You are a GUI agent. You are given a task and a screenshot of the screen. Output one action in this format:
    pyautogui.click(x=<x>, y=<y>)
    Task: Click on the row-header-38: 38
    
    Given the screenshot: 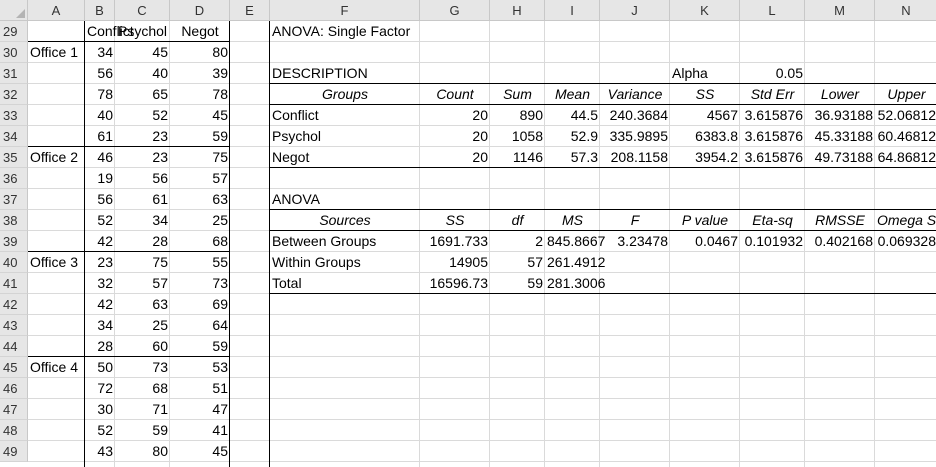 What is the action you would take?
    pyautogui.click(x=14, y=220)
    